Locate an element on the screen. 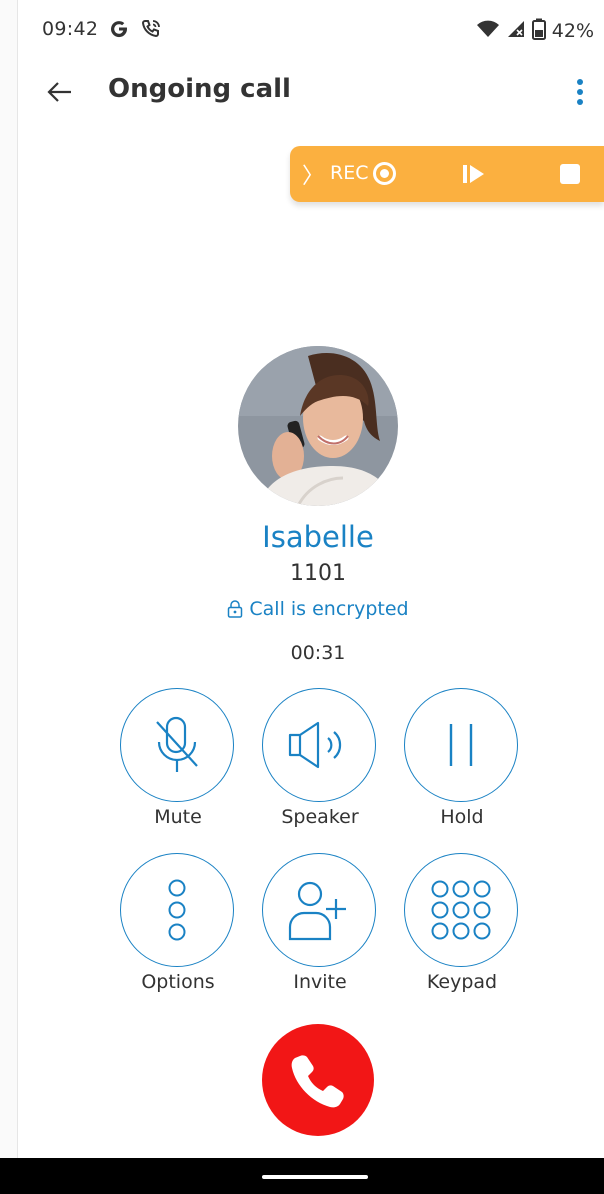  speaker-button is located at coordinates (320, 746).